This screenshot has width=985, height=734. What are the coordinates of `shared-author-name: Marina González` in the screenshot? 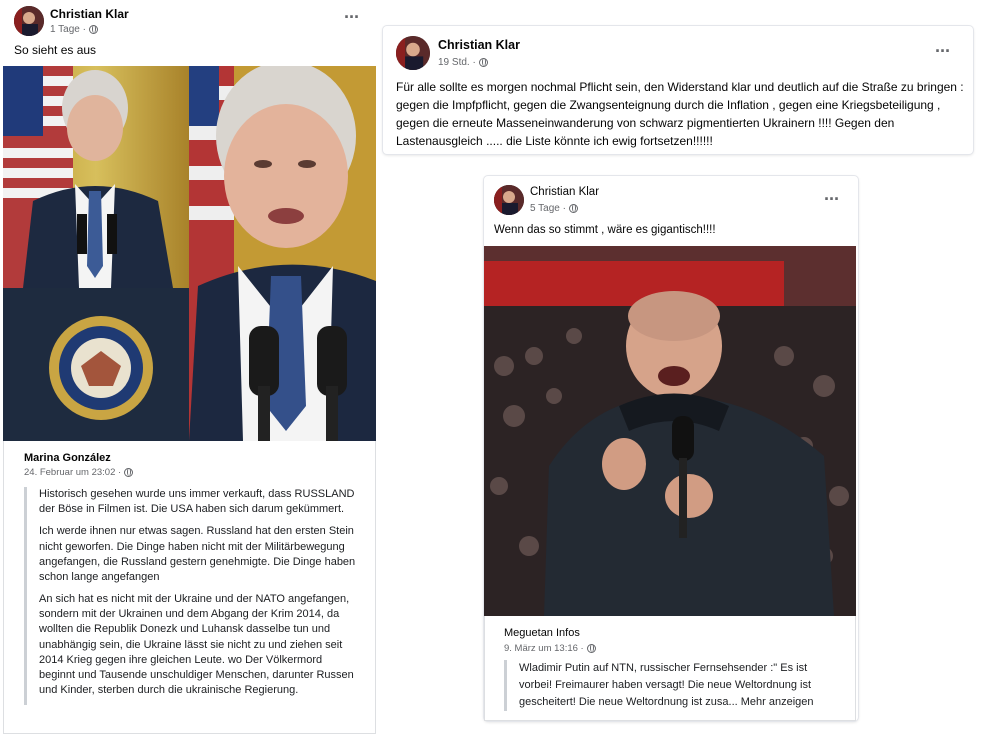 It's located at (67, 458).